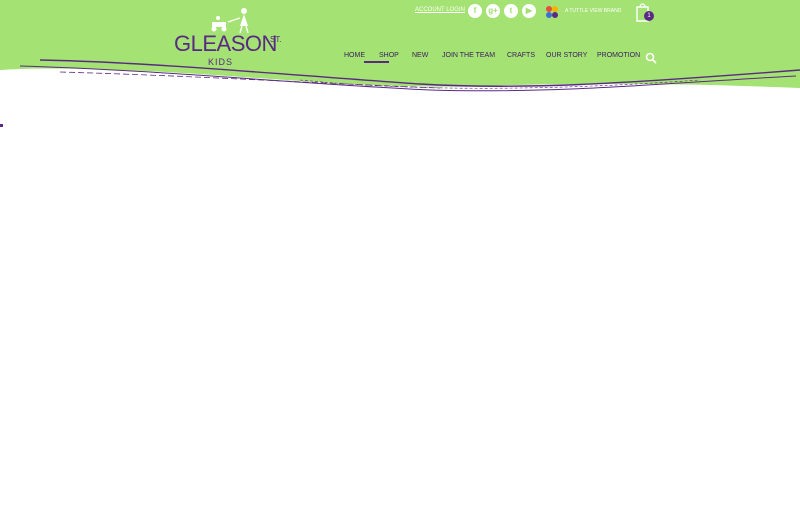 This screenshot has width=800, height=531. Describe the element at coordinates (566, 55) in the screenshot. I see `nav-our-story: OUR STORY` at that location.